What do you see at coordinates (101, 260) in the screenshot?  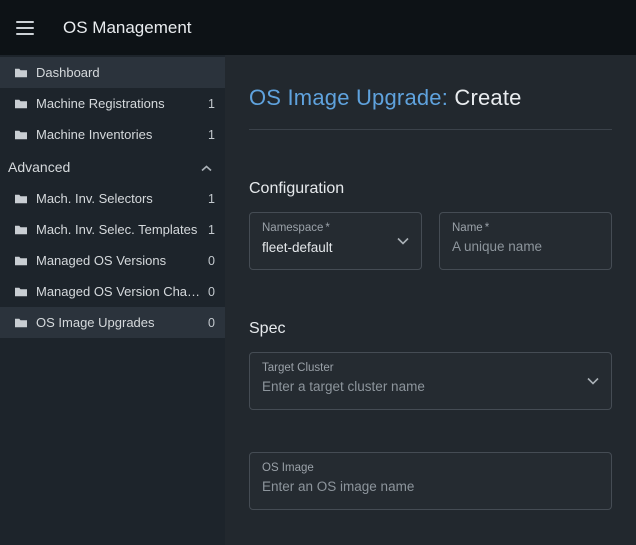 I see `sidebar-item-label: Managed OS Versions` at bounding box center [101, 260].